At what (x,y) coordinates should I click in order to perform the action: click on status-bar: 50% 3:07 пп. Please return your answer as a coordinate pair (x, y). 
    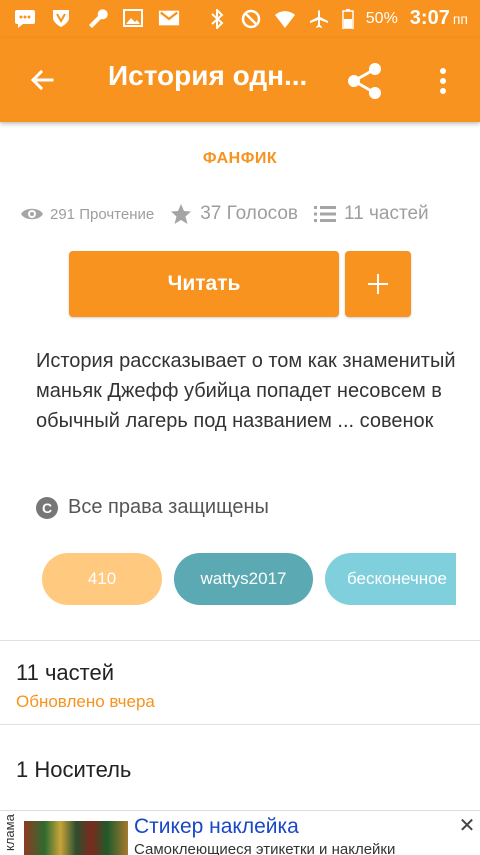
    Looking at the image, I should click on (240, 19).